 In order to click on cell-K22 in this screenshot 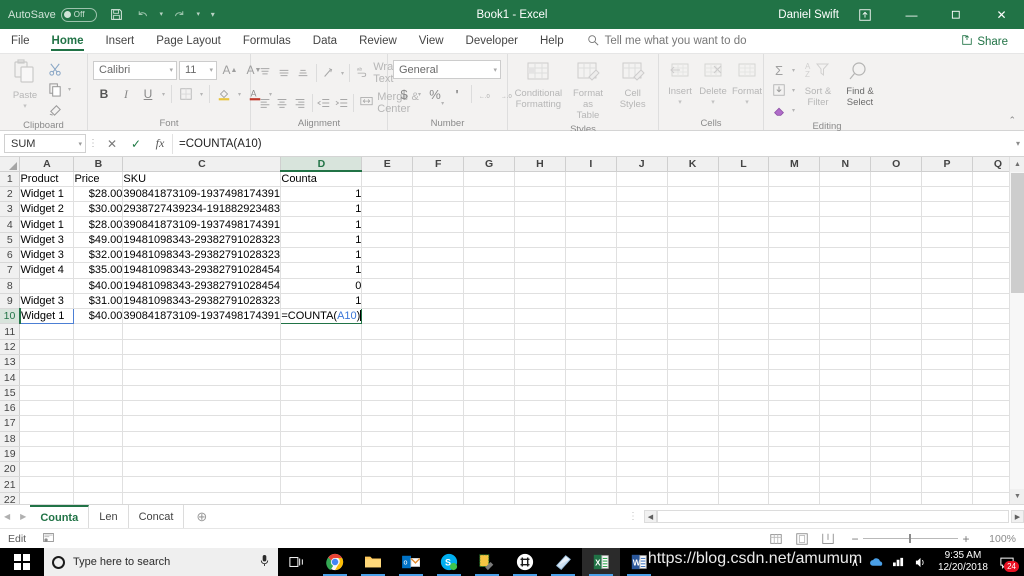, I will do `click(693, 498)`.